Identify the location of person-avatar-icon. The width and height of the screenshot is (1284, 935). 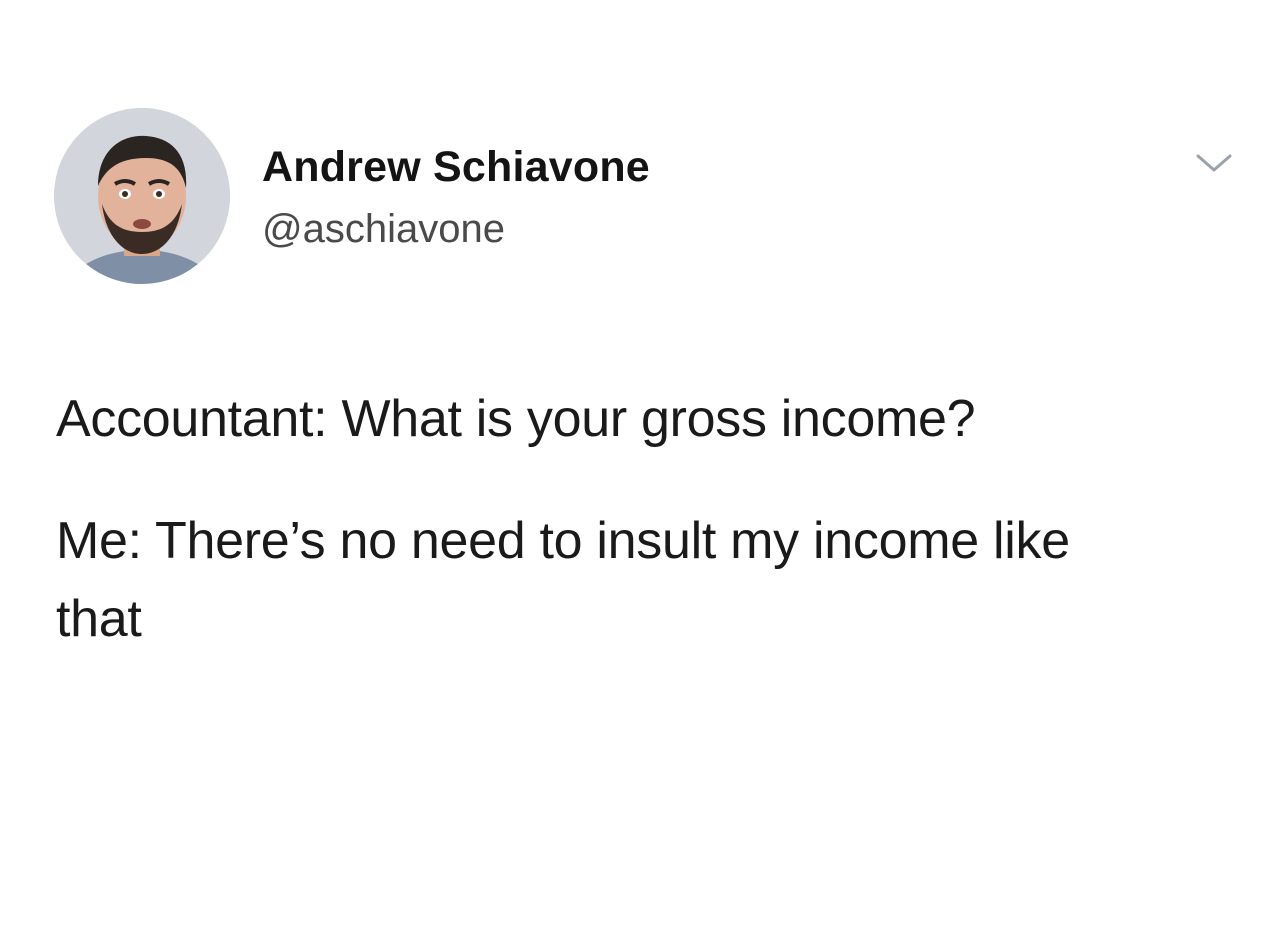
(142, 196).